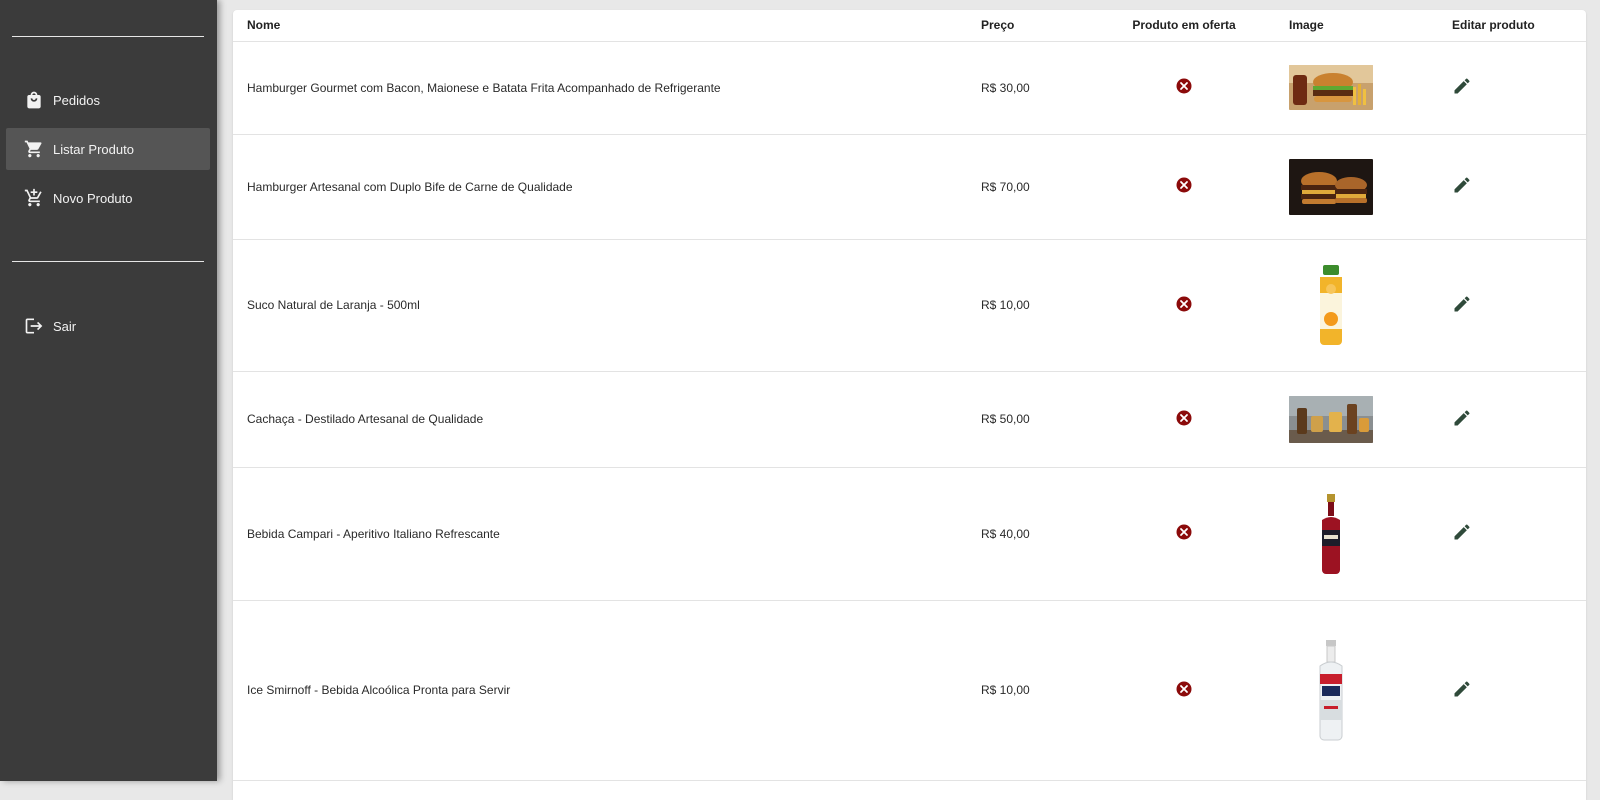 This screenshot has width=1600, height=800. What do you see at coordinates (34, 326) in the screenshot?
I see `logout-icon` at bounding box center [34, 326].